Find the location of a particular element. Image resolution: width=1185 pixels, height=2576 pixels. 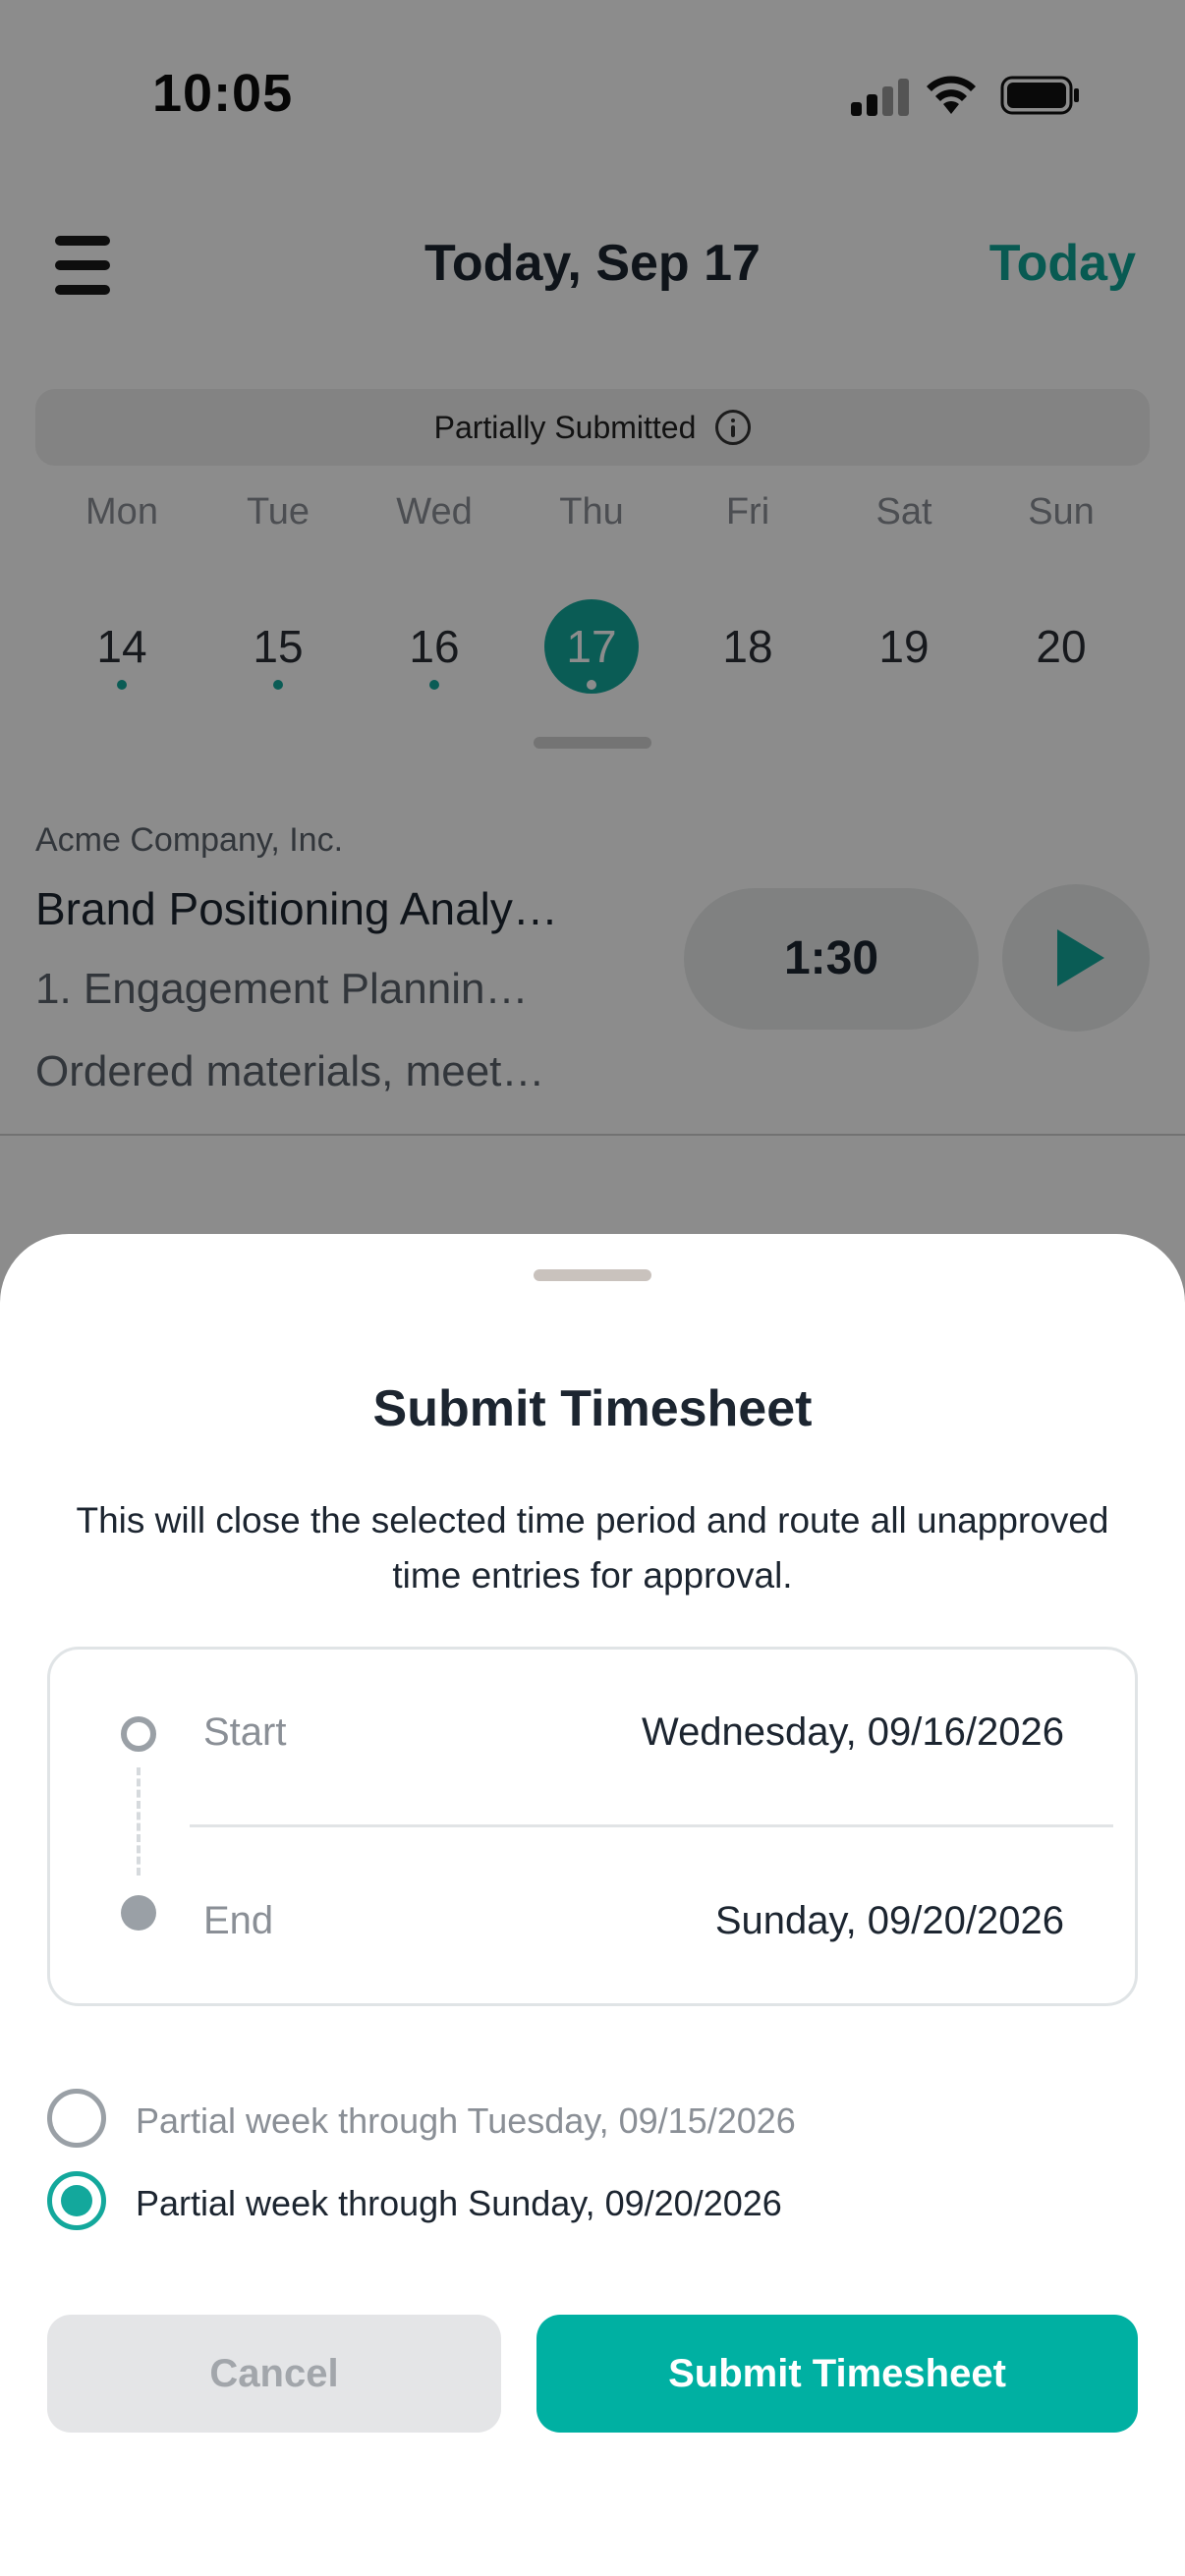

cancel-button: Cancel is located at coordinates (274, 2374).